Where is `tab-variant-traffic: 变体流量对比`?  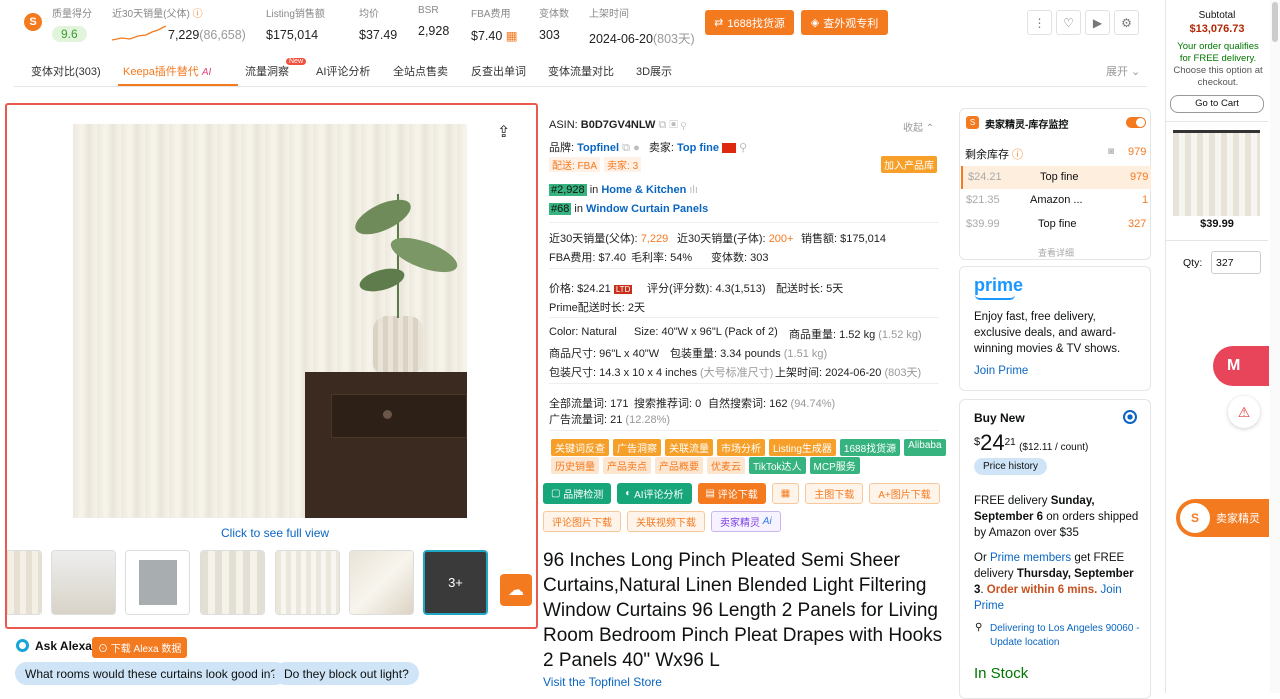 tab-variant-traffic: 变体流量对比 is located at coordinates (581, 71).